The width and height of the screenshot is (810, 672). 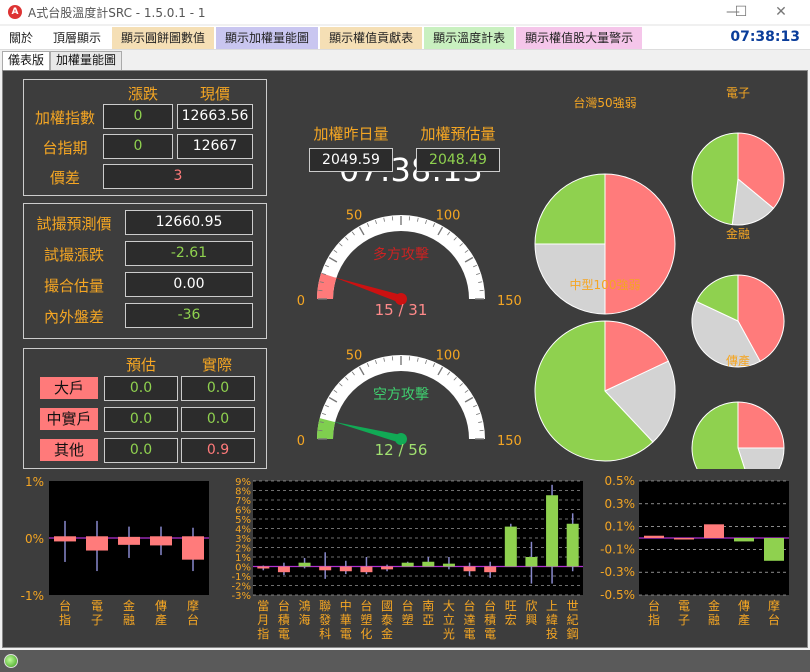 What do you see at coordinates (69, 419) in the screenshot?
I see `mid-trader-label: 中實戶` at bounding box center [69, 419].